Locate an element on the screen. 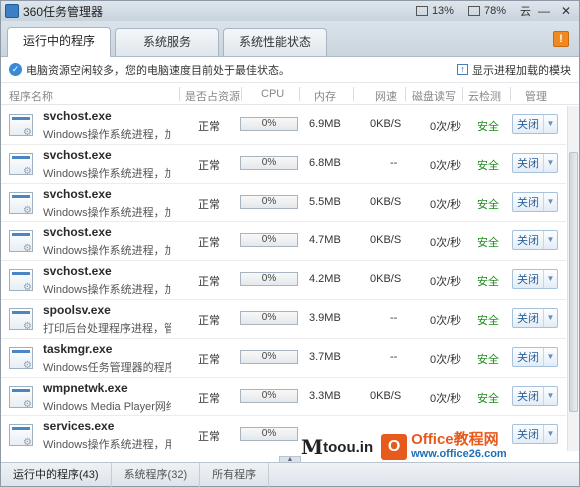  tab-running-programs: 运行中的程序 is located at coordinates (59, 42).